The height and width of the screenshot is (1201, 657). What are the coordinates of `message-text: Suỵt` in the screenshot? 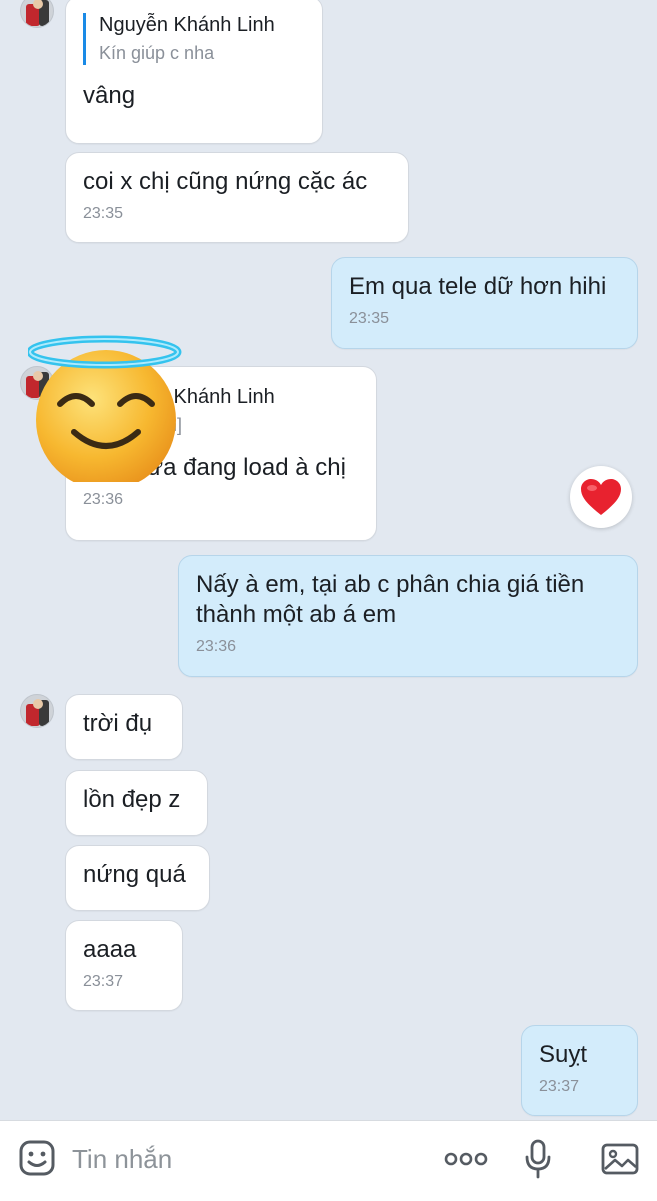 It's located at (563, 1054).